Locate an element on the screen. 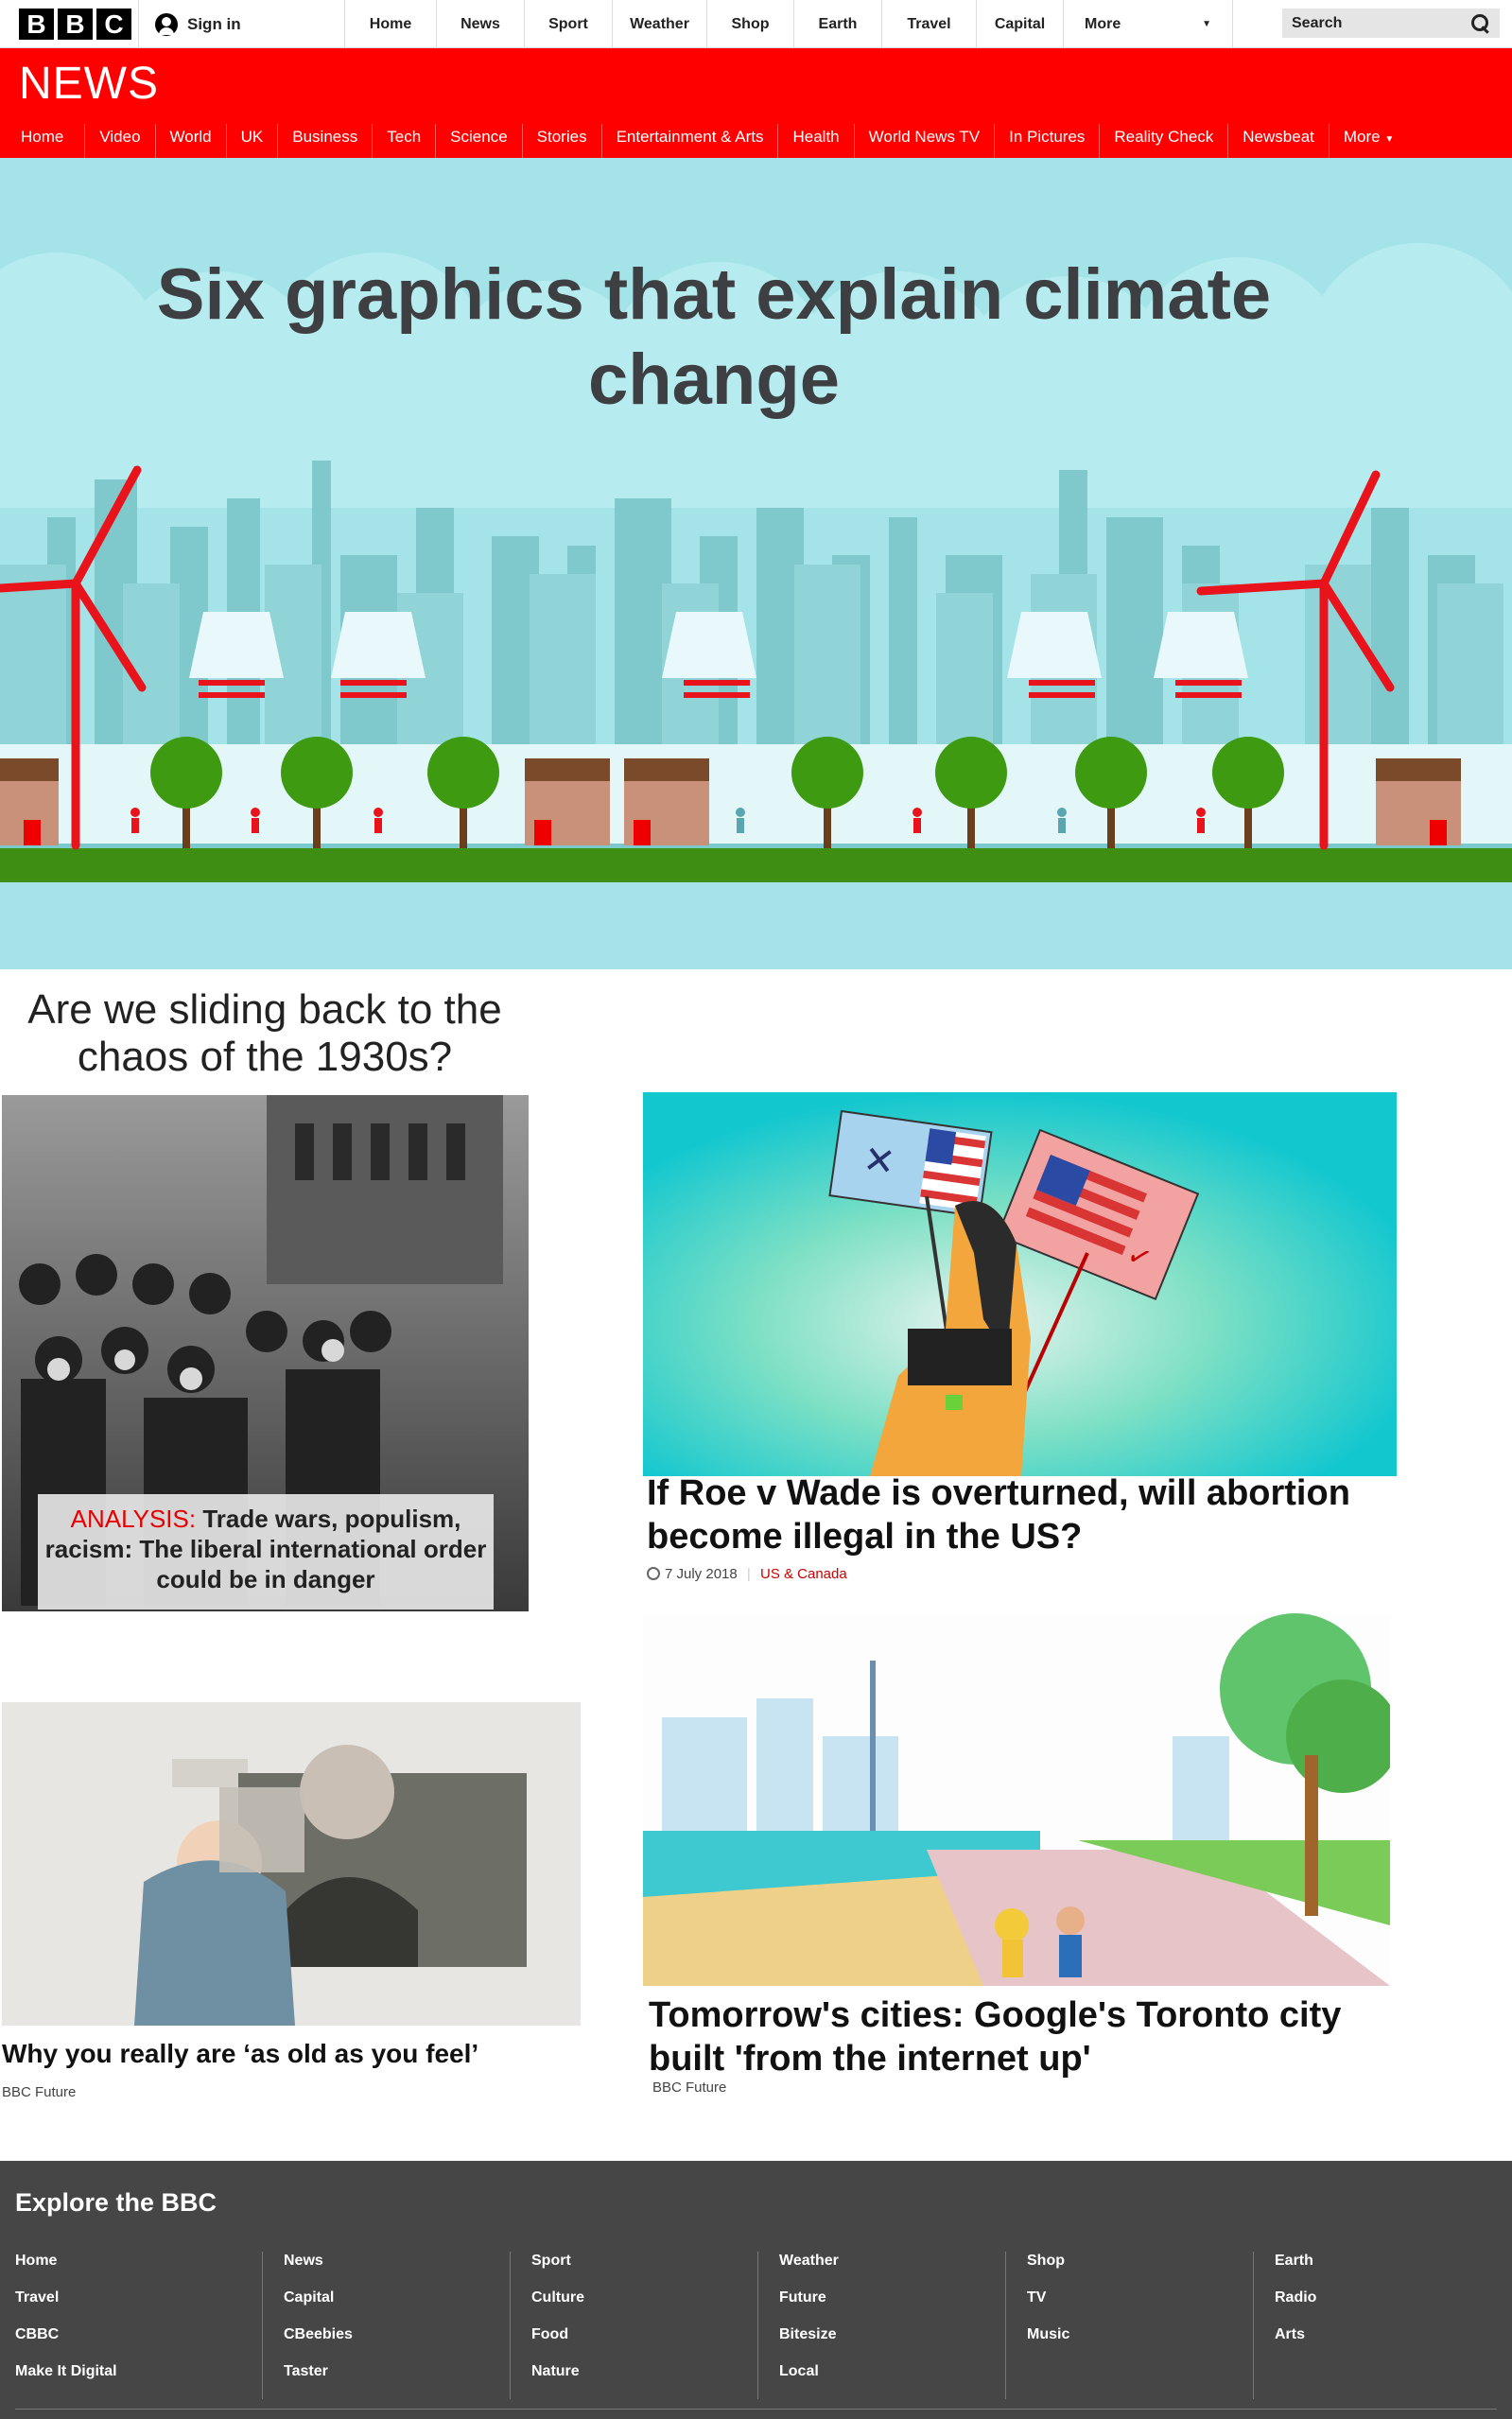  news-nav-item: Health is located at coordinates (815, 141).